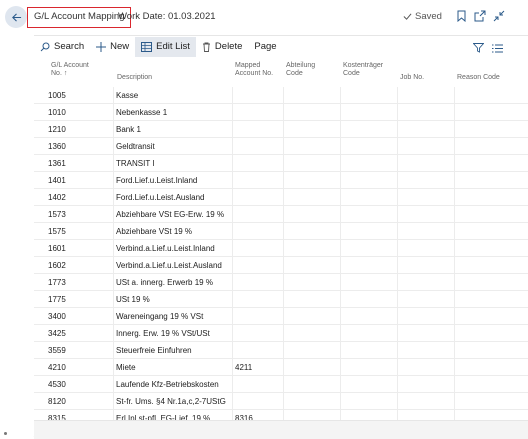 This screenshot has height=439, width=528. What do you see at coordinates (71, 129) in the screenshot?
I see `gl-account-no-cell: 1210` at bounding box center [71, 129].